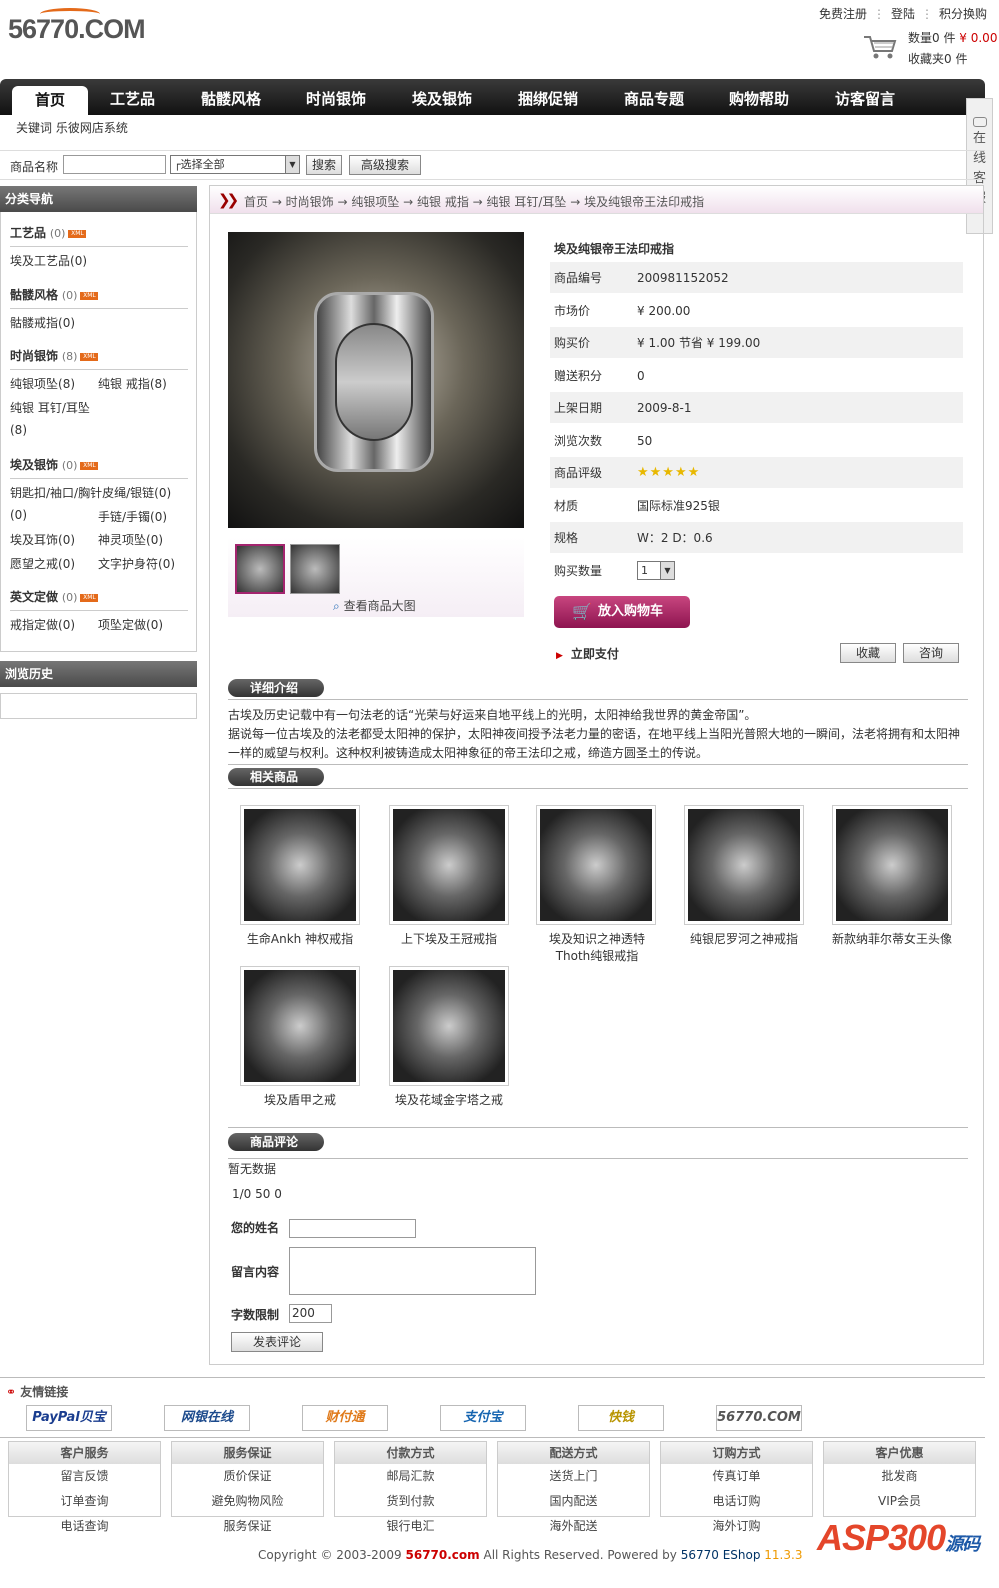 Image resolution: width=999 pixels, height=1588 pixels. I want to click on favorite-button: 收藏, so click(868, 653).